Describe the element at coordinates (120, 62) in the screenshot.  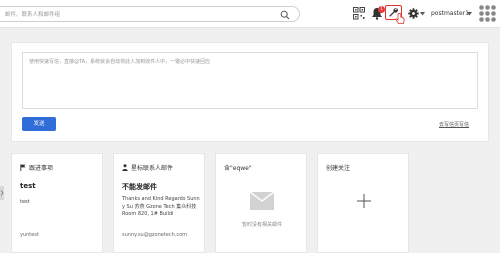
I see `compose-placeholder: 使用快速写信，直接@TA，系统就会自动将此人加到收件人中，一键必中快速回应` at that location.